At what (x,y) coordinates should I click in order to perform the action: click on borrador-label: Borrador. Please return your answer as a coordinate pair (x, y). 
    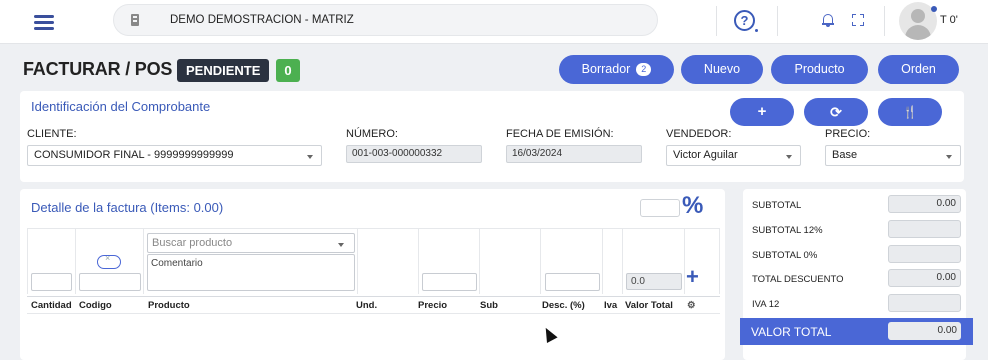
    Looking at the image, I should click on (606, 69).